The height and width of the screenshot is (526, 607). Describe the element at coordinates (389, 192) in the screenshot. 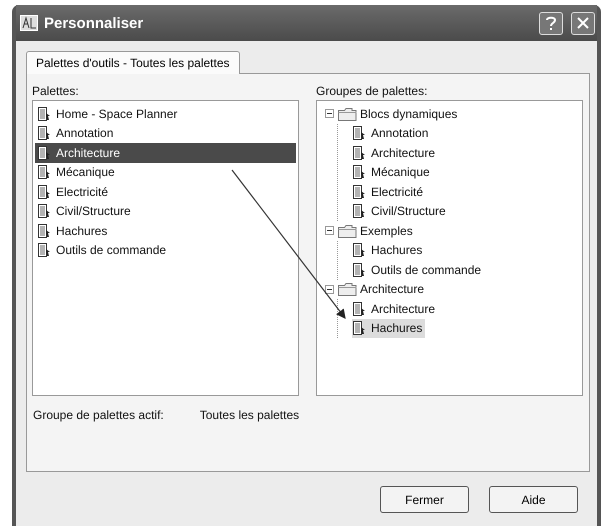

I see `tree-item: Electricité` at that location.